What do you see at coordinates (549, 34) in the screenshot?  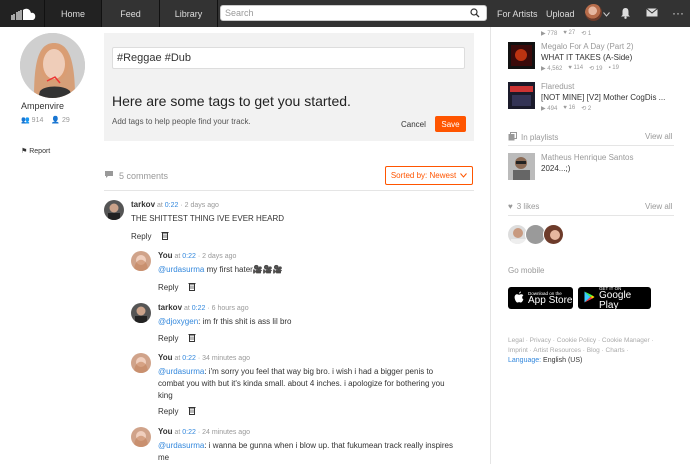 I see `plays-stat: ▶ 778` at bounding box center [549, 34].